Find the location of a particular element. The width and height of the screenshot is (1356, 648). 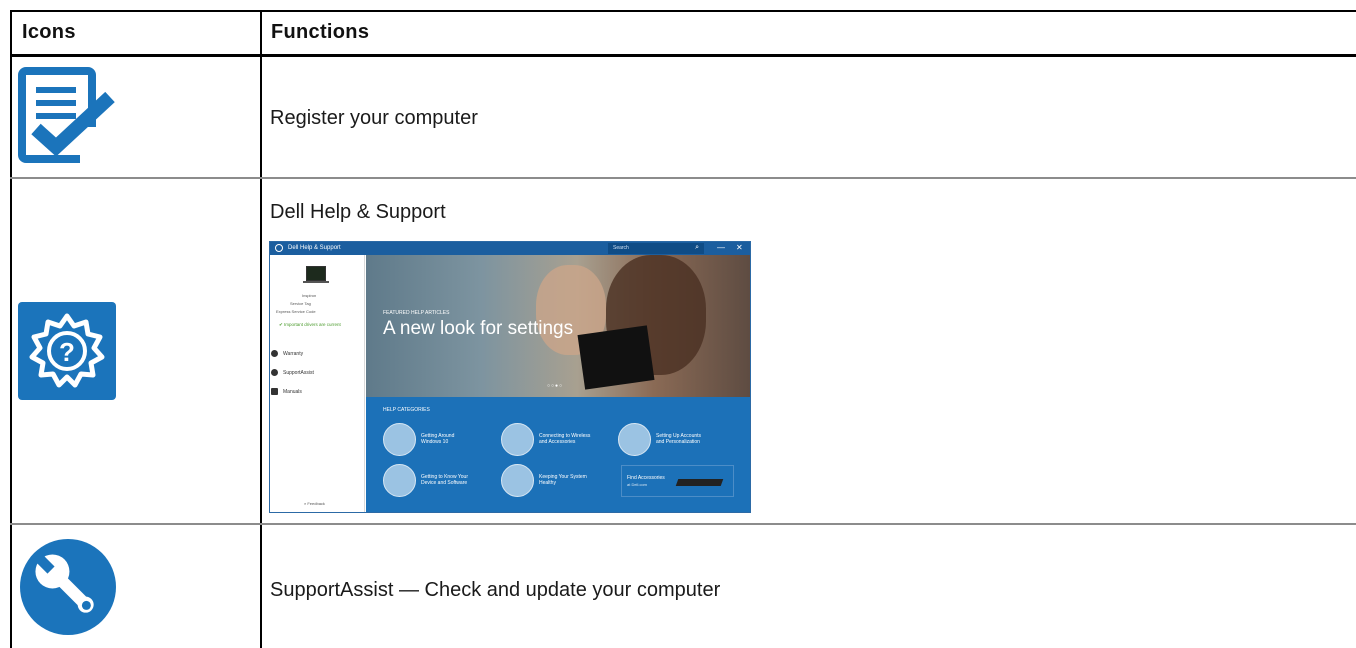

express-code: Express Service Code is located at coordinates (296, 311).